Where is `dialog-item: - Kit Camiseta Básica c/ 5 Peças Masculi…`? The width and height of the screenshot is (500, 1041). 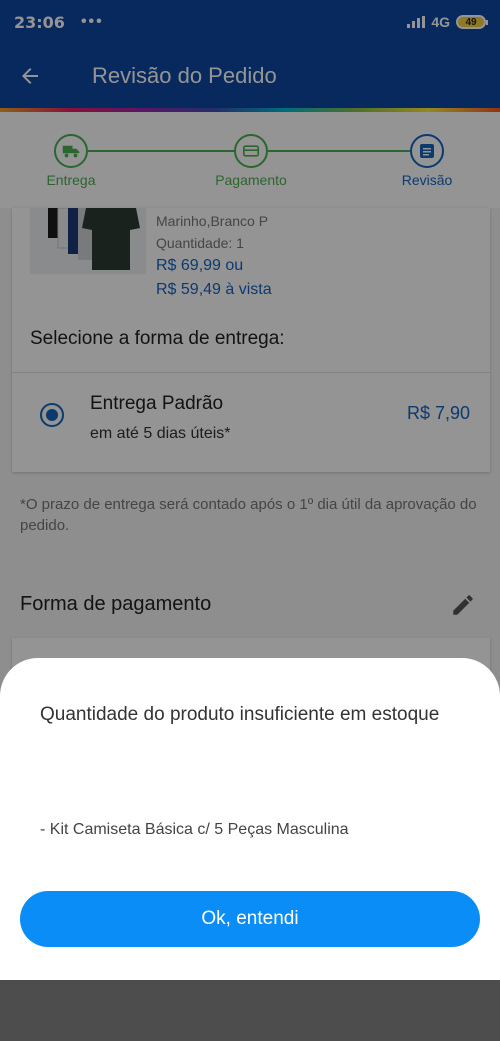
dialog-item: - Kit Camiseta Básica c/ 5 Peças Masculi… is located at coordinates (194, 829).